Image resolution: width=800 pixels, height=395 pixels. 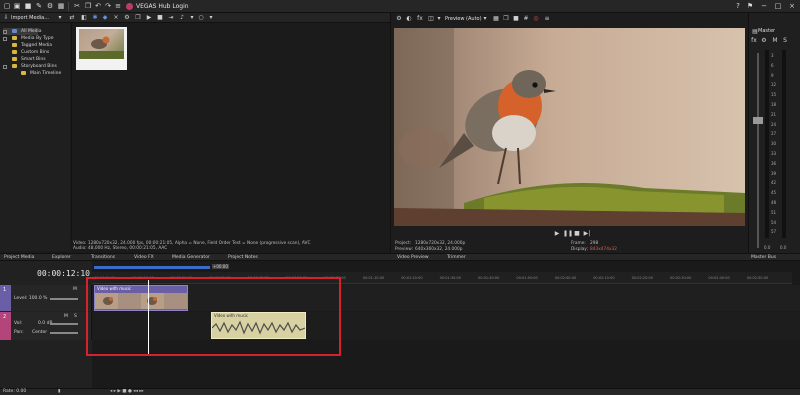 I want to click on tab-video-preview: Video Preview, so click(x=413, y=257).